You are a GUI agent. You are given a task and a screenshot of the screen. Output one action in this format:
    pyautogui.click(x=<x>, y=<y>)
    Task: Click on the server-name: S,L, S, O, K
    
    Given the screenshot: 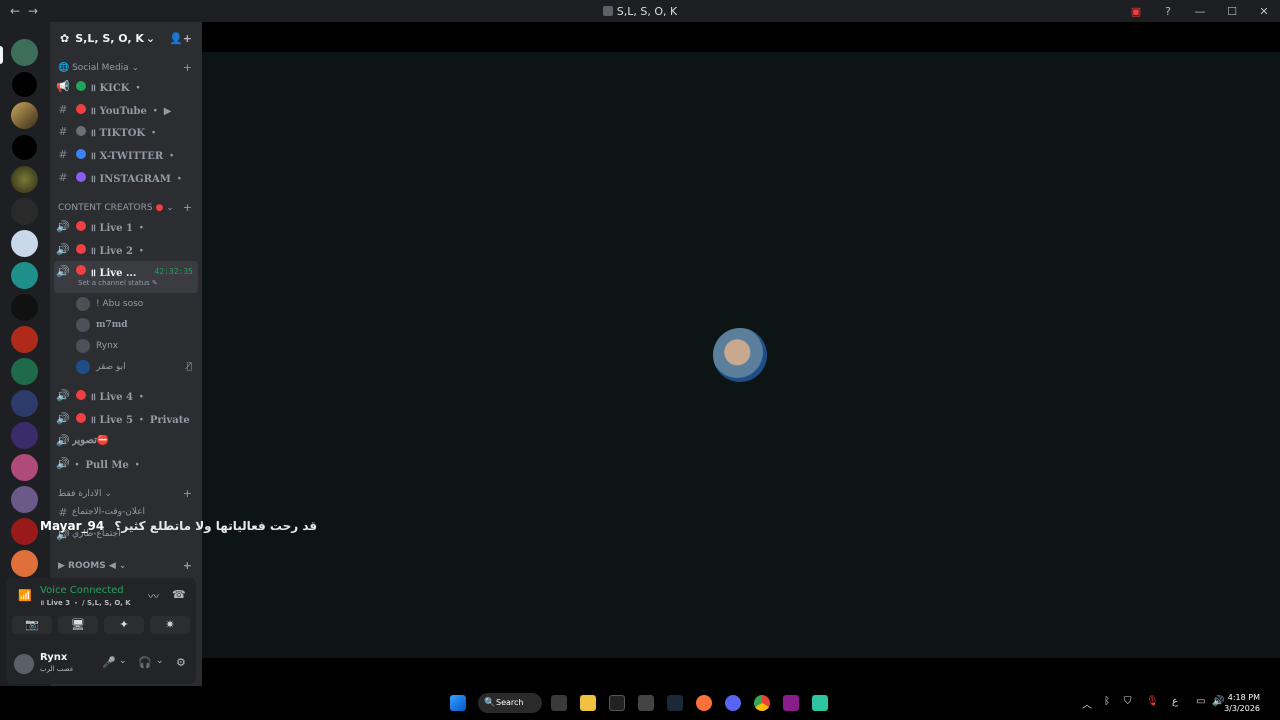 What is the action you would take?
    pyautogui.click(x=109, y=38)
    